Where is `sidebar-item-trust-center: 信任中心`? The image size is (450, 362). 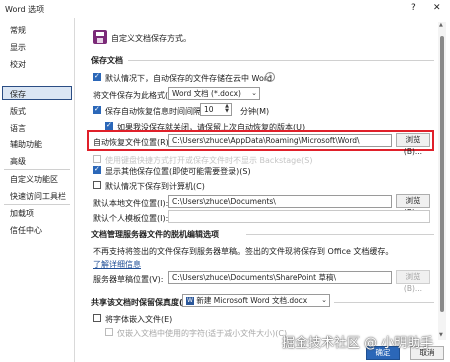 sidebar-item-trust-center: 信任中心 is located at coordinates (26, 230).